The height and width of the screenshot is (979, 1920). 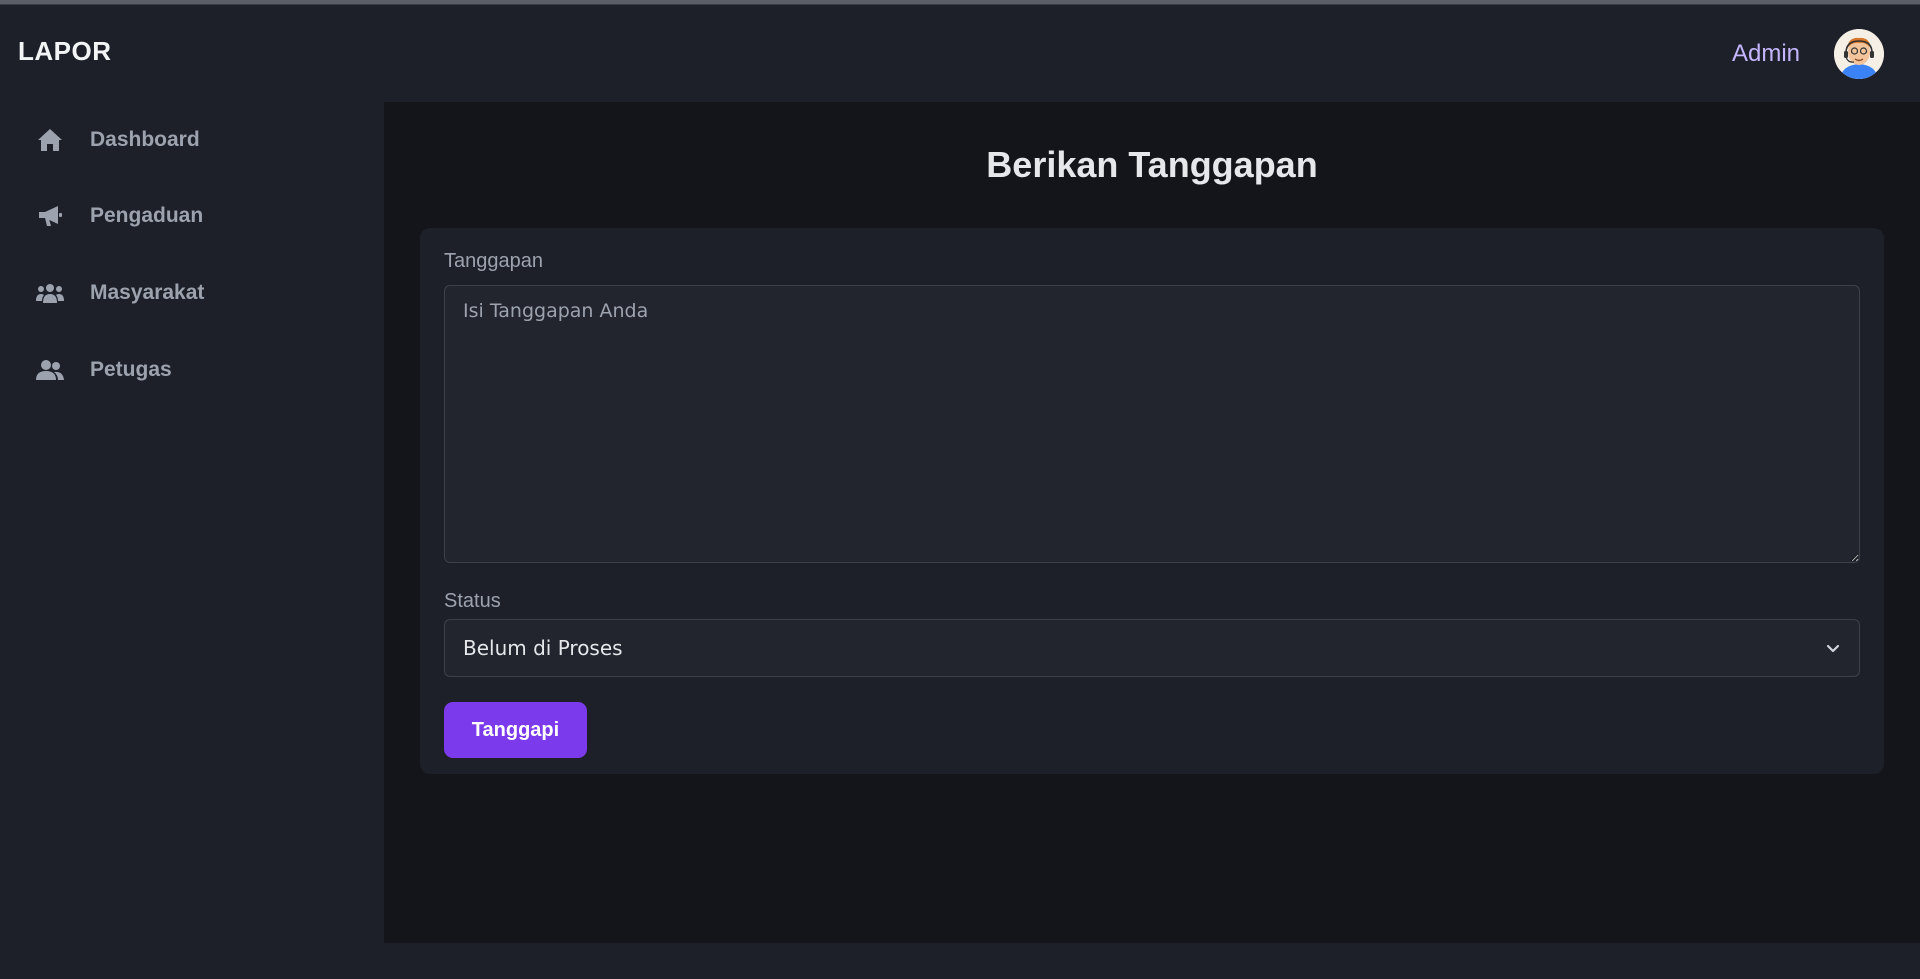 What do you see at coordinates (145, 139) in the screenshot?
I see `sidebar-item-label: Dashboard` at bounding box center [145, 139].